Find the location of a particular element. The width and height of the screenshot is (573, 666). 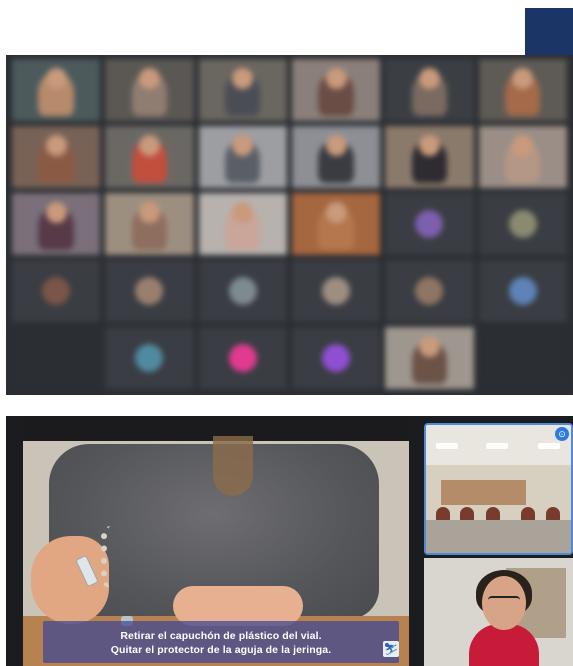

pin-icon: ⊙ is located at coordinates (562, 434).